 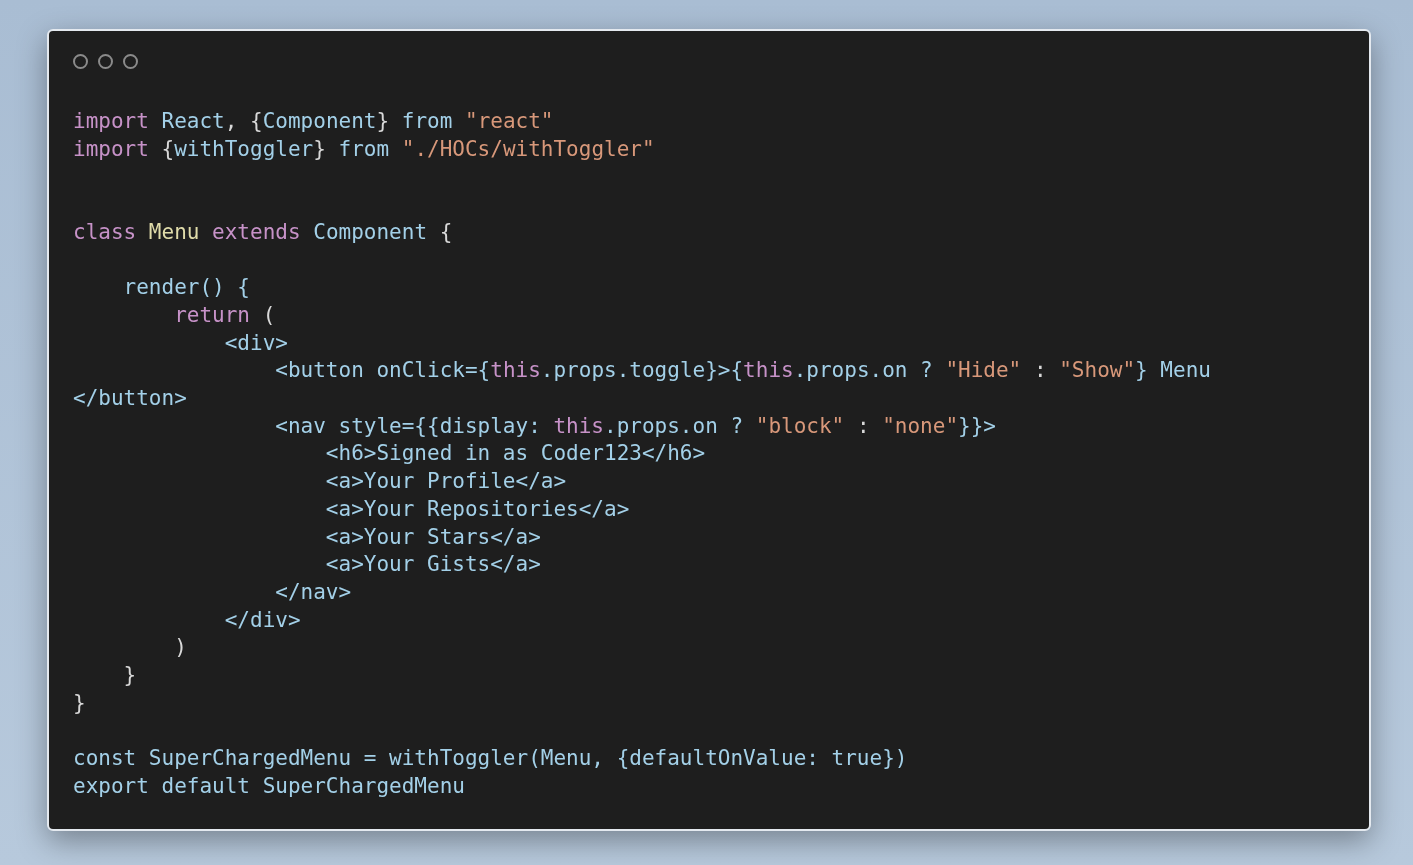 I want to click on code-line: return (, so click(x=224, y=315).